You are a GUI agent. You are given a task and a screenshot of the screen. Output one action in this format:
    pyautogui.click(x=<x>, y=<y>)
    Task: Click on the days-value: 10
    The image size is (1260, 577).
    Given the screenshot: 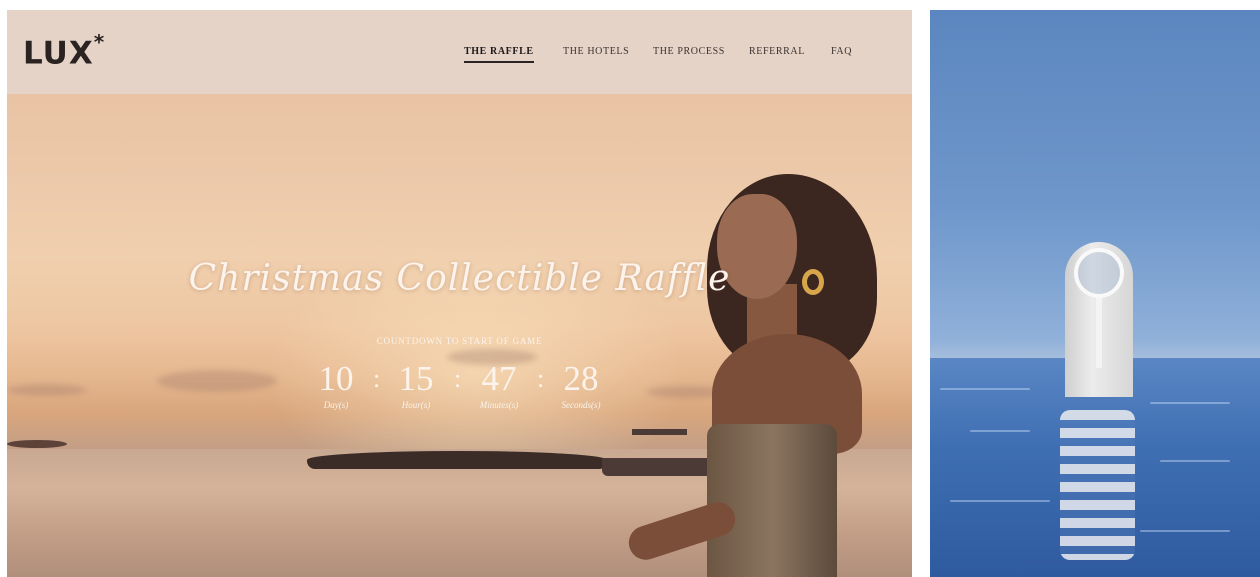 What is the action you would take?
    pyautogui.click(x=336, y=378)
    